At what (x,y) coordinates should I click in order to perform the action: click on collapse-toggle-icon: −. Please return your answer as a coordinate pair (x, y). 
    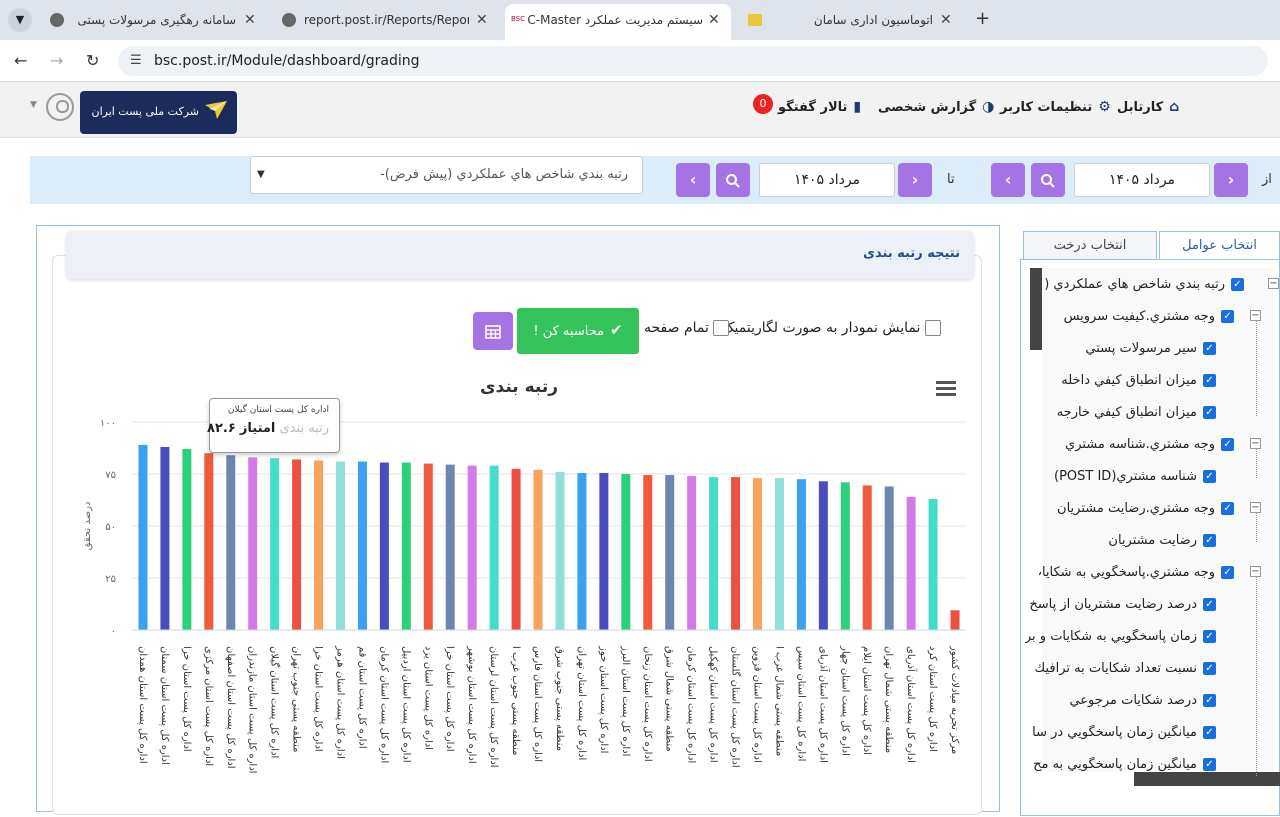
    Looking at the image, I should click on (1273, 283).